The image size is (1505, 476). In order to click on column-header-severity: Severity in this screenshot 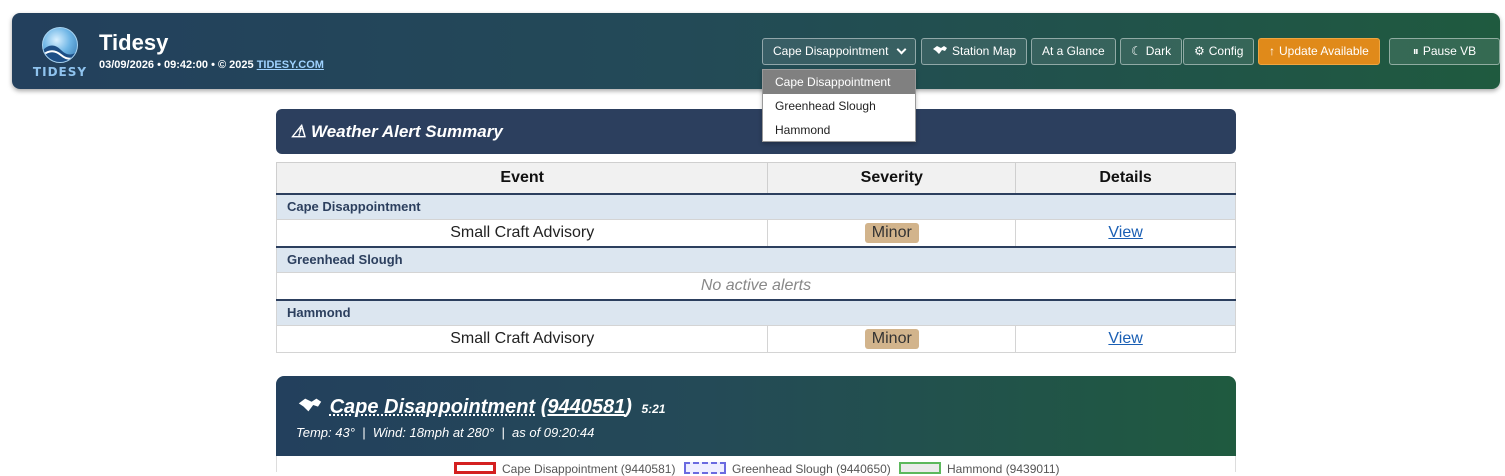, I will do `click(892, 178)`.